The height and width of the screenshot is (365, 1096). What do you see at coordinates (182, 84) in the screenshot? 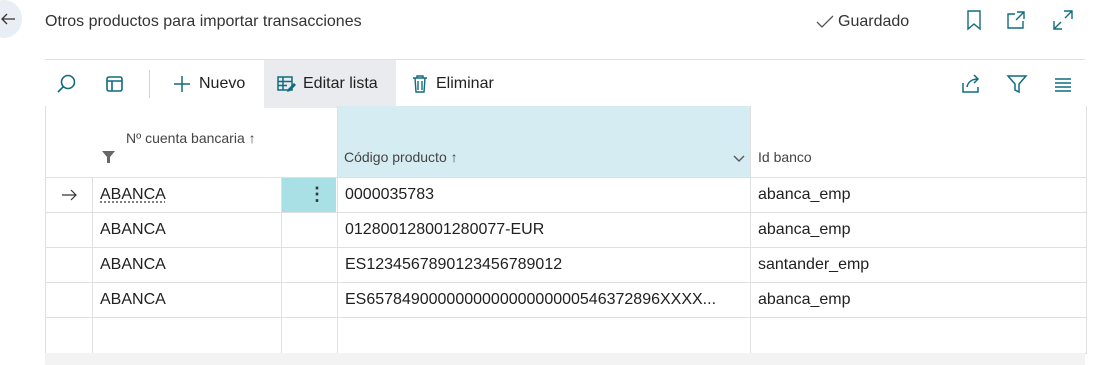
I see `plus-icon` at bounding box center [182, 84].